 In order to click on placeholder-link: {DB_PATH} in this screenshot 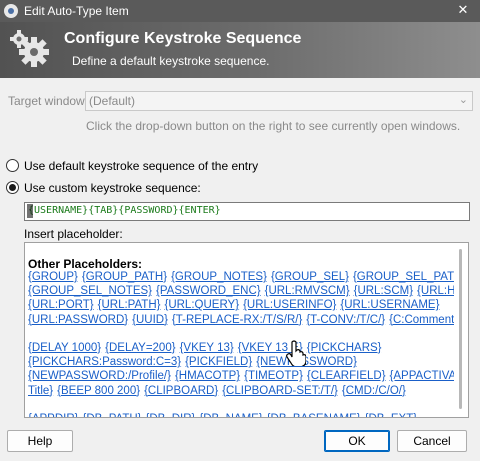, I will do `click(112, 415)`.